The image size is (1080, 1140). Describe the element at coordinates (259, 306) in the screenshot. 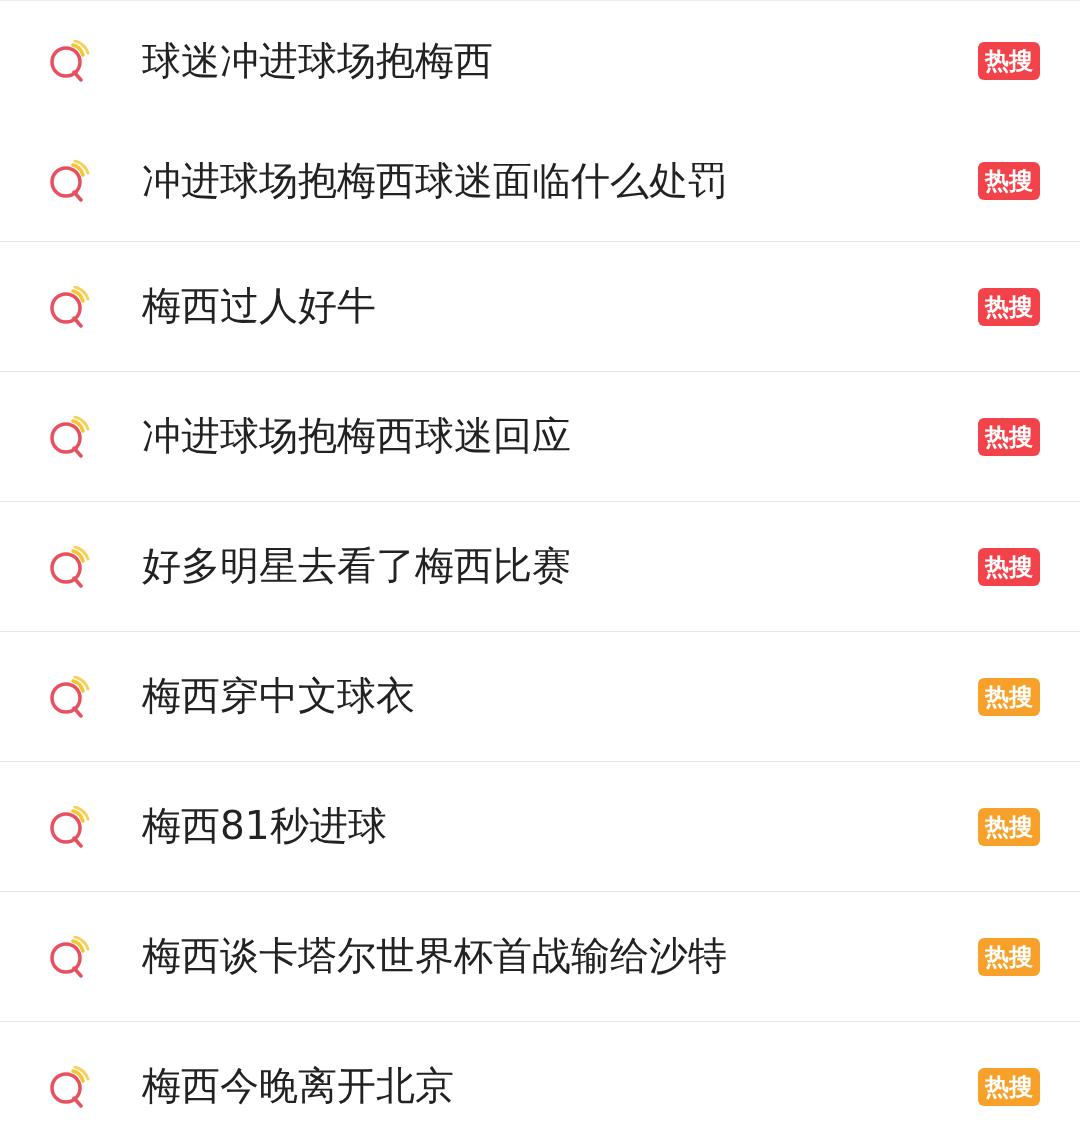

I see `suggestion-text: 梅西过人好牛` at that location.